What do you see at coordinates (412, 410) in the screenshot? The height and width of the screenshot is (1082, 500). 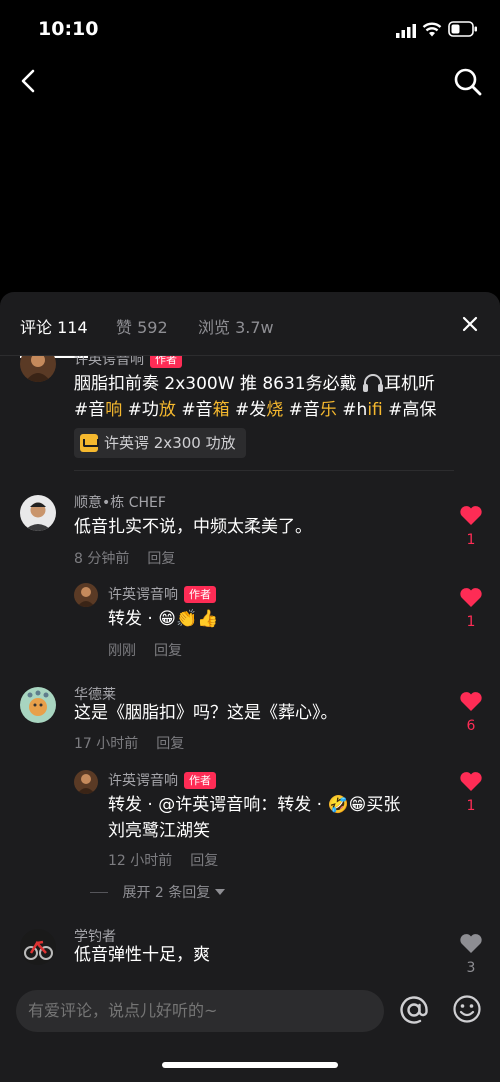 I see `hashtag-link: #高保` at bounding box center [412, 410].